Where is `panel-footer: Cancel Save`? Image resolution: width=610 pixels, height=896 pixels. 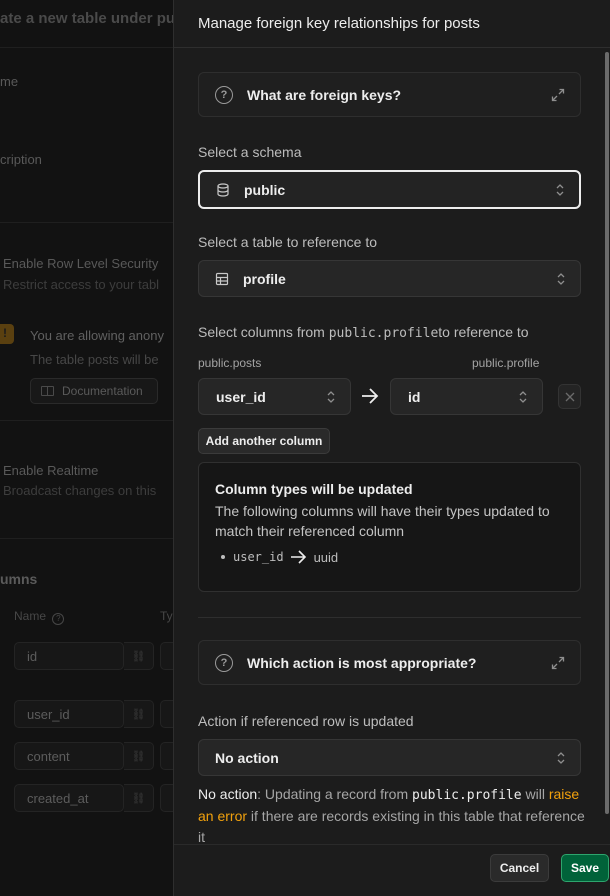
panel-footer: Cancel Save is located at coordinates (392, 870).